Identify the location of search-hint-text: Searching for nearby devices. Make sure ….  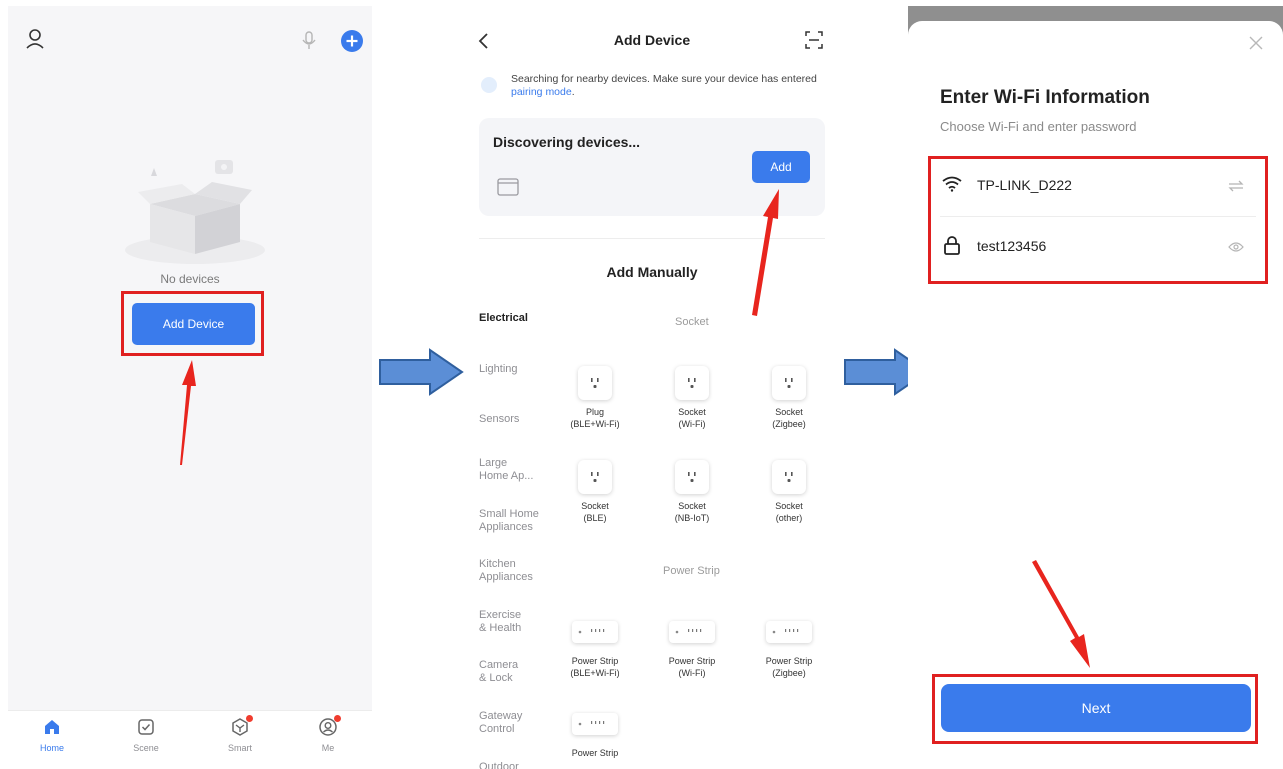
(664, 79).